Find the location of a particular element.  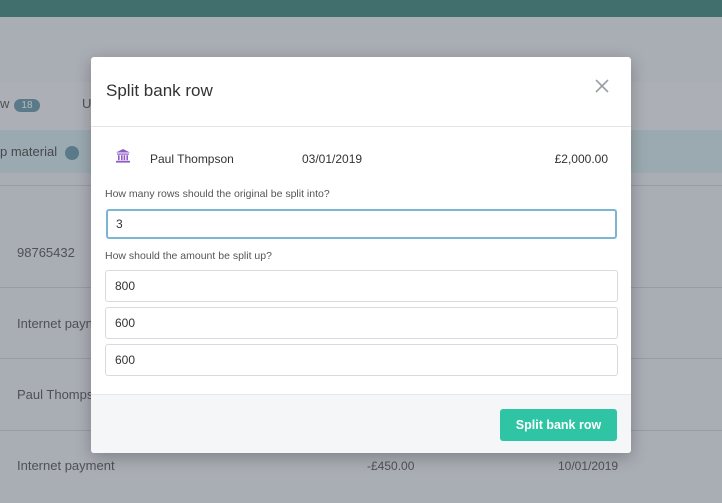

rows-count-input is located at coordinates (361, 224).